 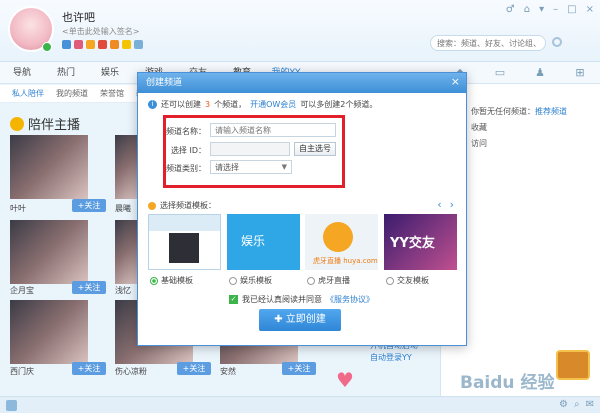 I want to click on template-entertainment-label: 娱乐模板, so click(x=256, y=280).